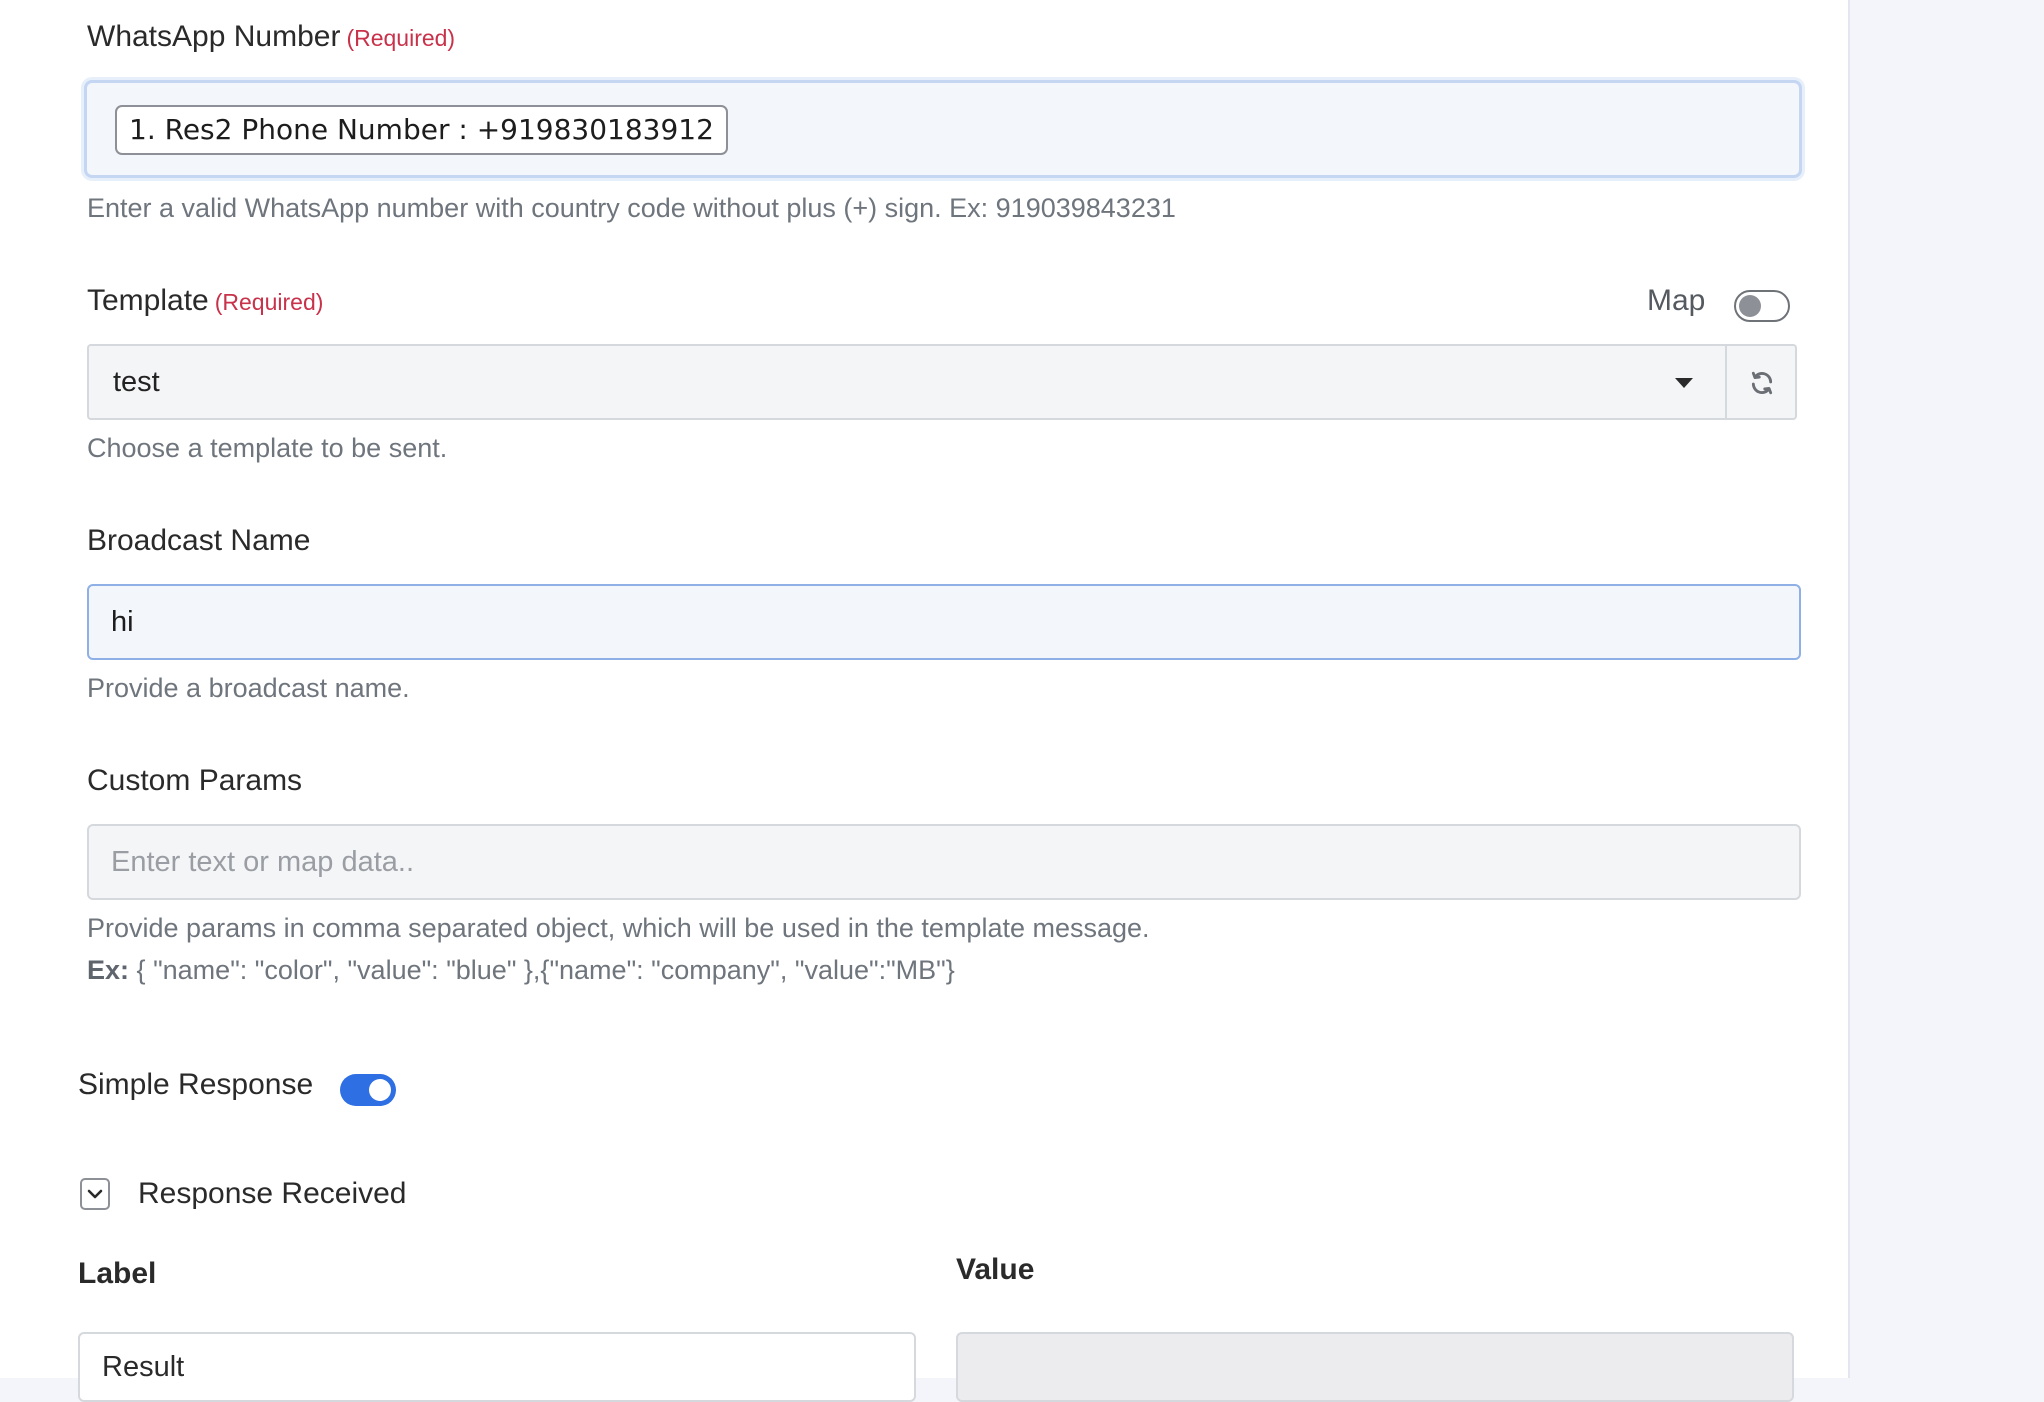 Image resolution: width=2044 pixels, height=1402 pixels. Describe the element at coordinates (421, 130) in the screenshot. I see `mapped-phone-chip: 1. Res2 Phone Number : +919830183912` at that location.